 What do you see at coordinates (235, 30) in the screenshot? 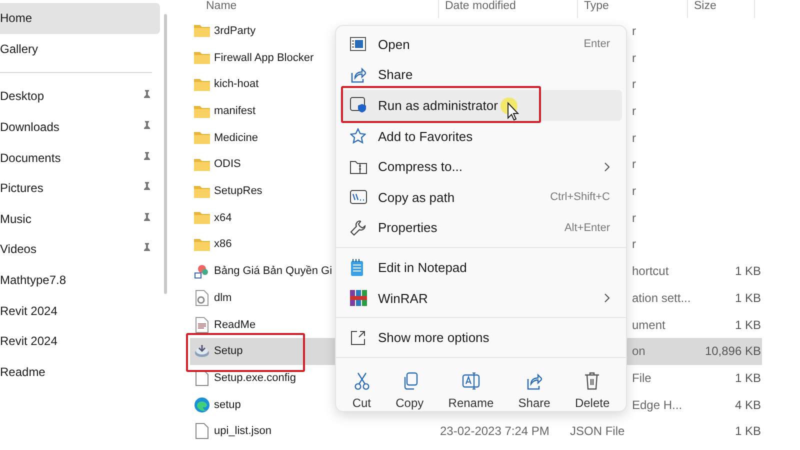
I see `file-name: 3rdParty` at bounding box center [235, 30].